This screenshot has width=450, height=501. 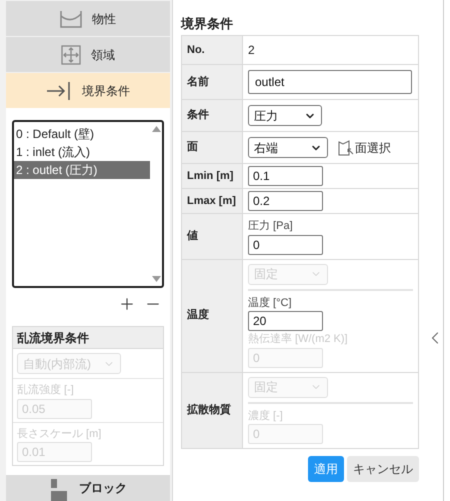 What do you see at coordinates (212, 50) in the screenshot?
I see `row-label: No.` at bounding box center [212, 50].